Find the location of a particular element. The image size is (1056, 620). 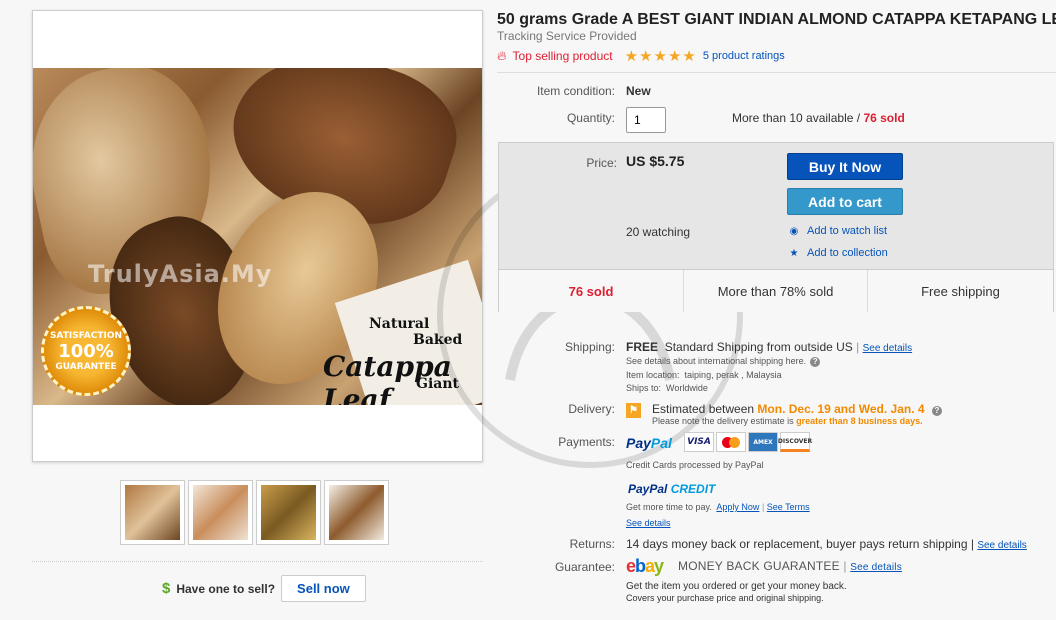

product-ratings-link: 5 product ratings is located at coordinates (744, 56).